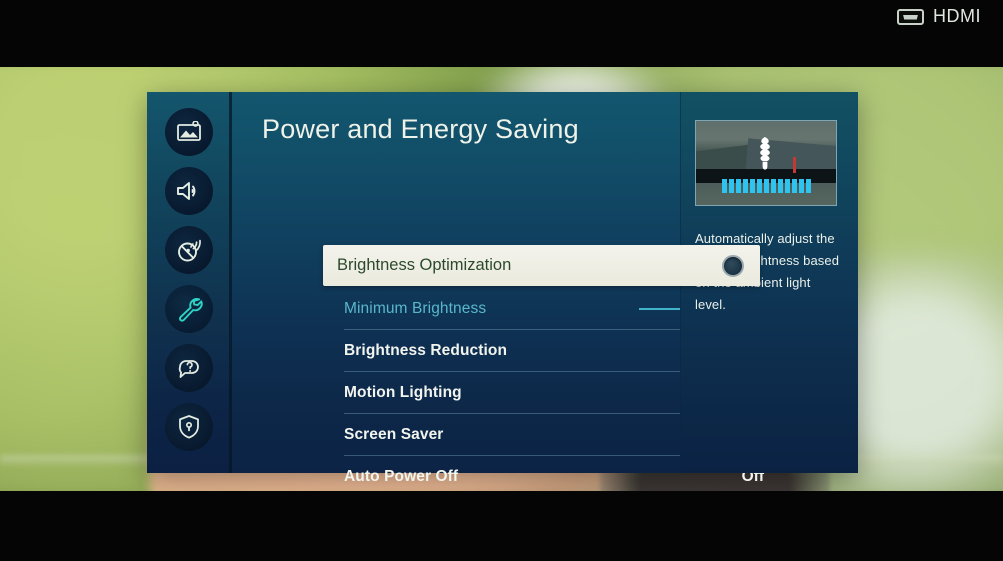 The width and height of the screenshot is (1003, 561). Describe the element at coordinates (733, 265) in the screenshot. I see `toggle-brightness-optimization` at that location.